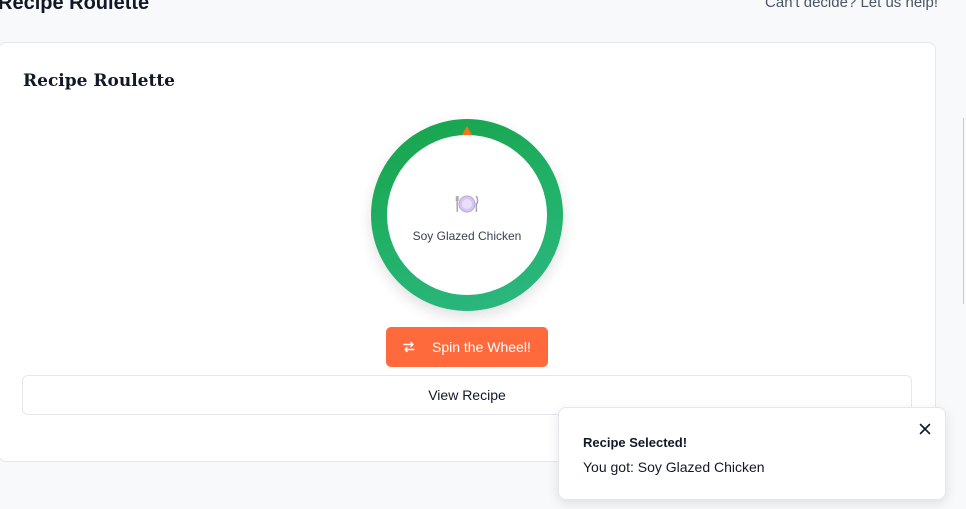 Image resolution: width=966 pixels, height=509 pixels. I want to click on toast-title: Recipe Selected!, so click(635, 442).